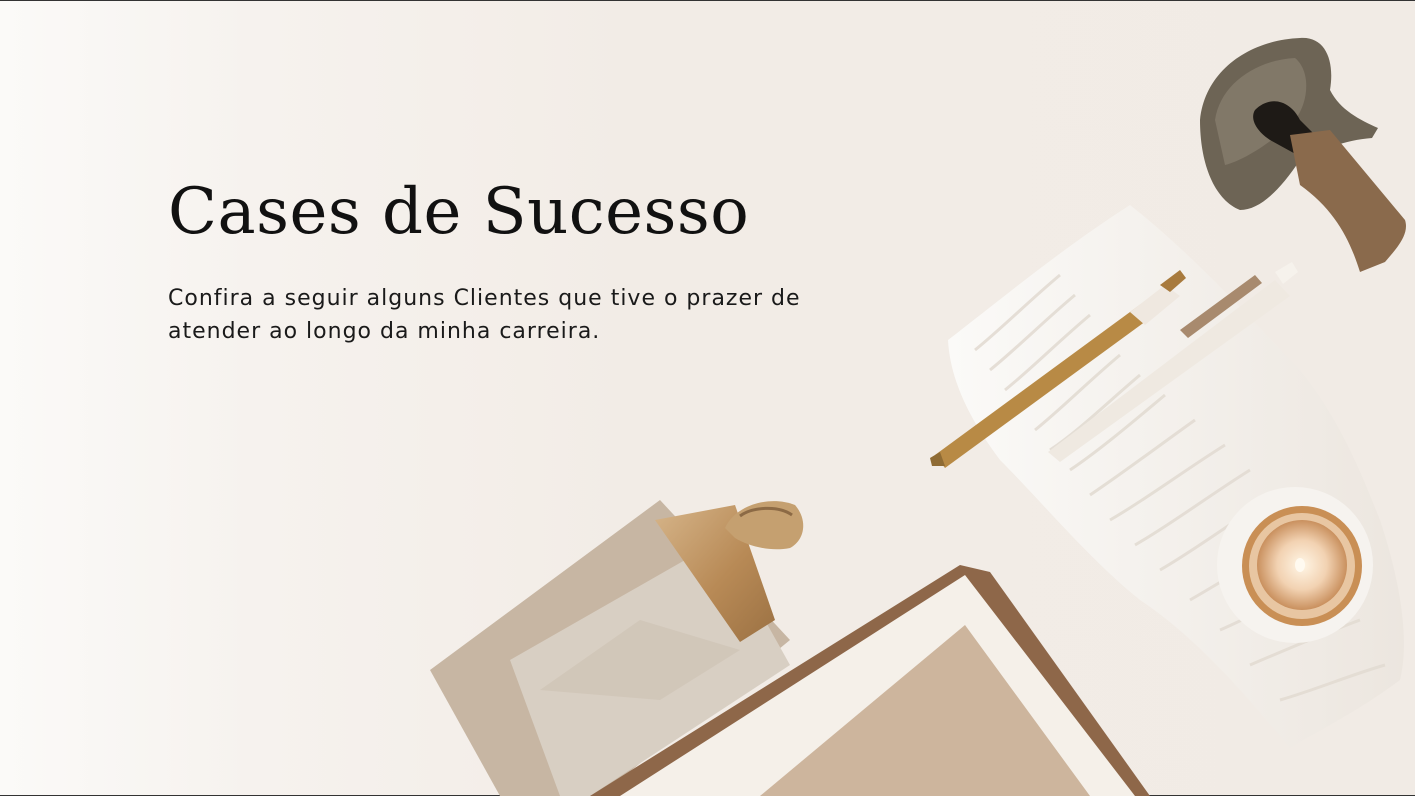 Image resolution: width=1415 pixels, height=796 pixels. Describe the element at coordinates (1303, 154) in the screenshot. I see `mushroom-dish` at that location.